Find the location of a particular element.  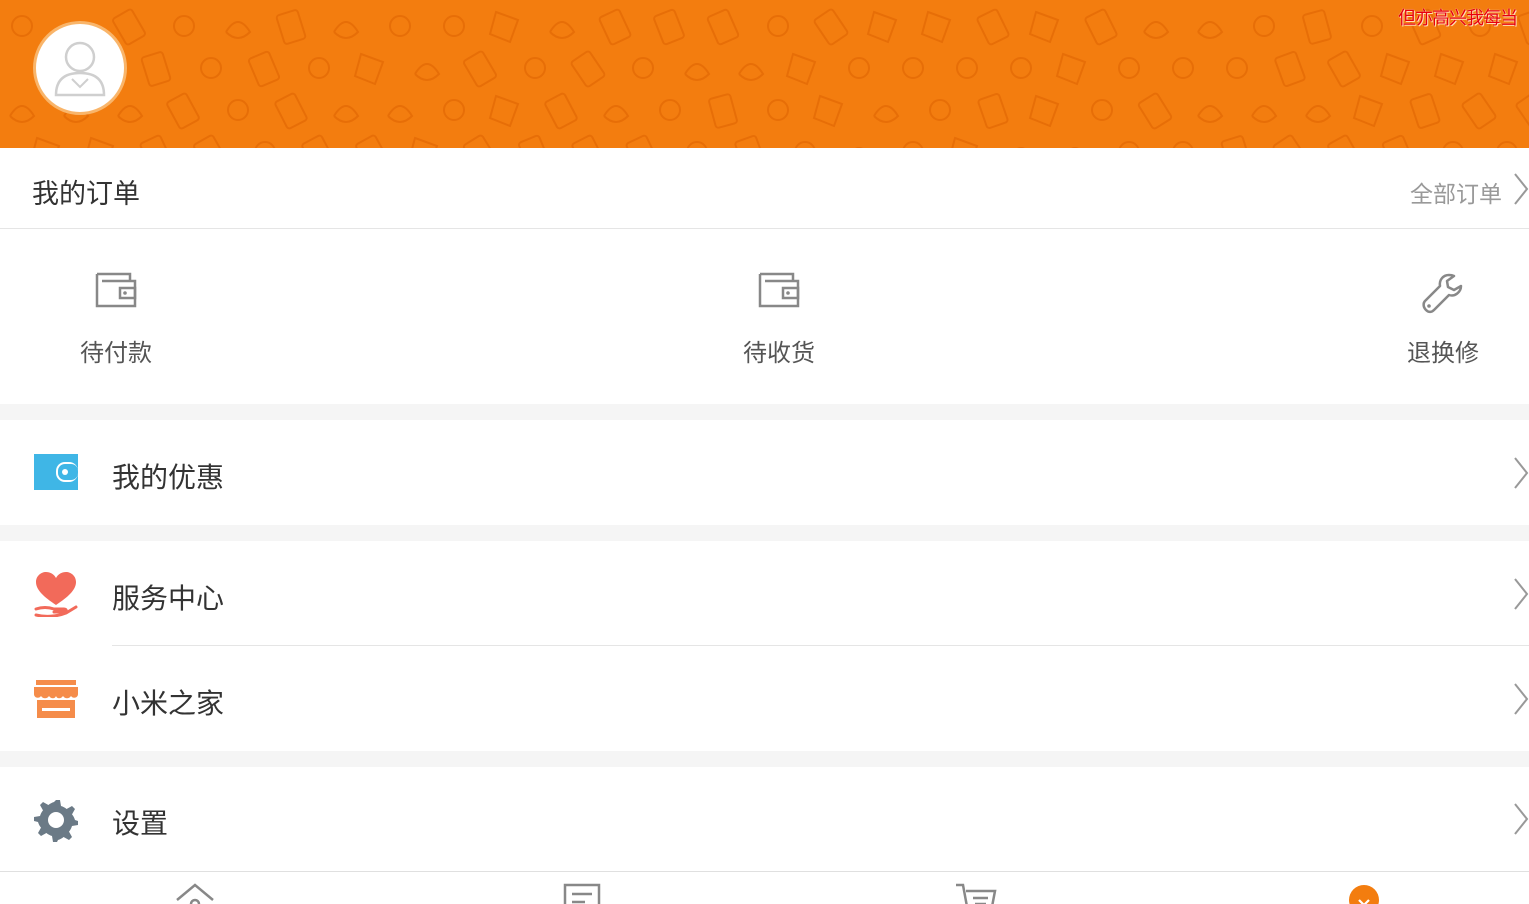

order-item-label: 退换修 is located at coordinates (1443, 353).